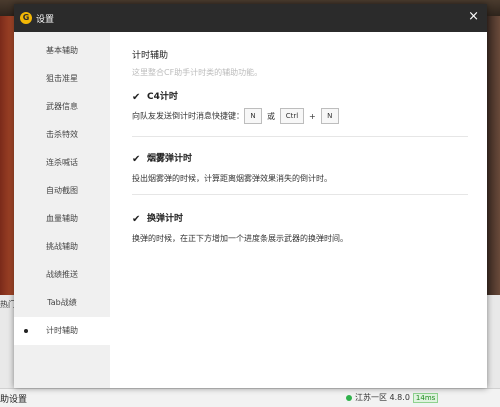  I want to click on ping-badge: 14ms, so click(425, 398).